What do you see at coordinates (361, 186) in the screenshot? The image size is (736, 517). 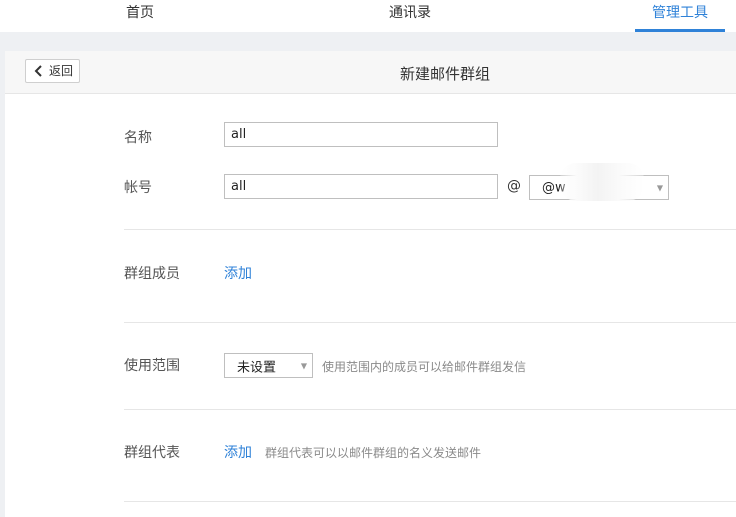 I see `account-input` at bounding box center [361, 186].